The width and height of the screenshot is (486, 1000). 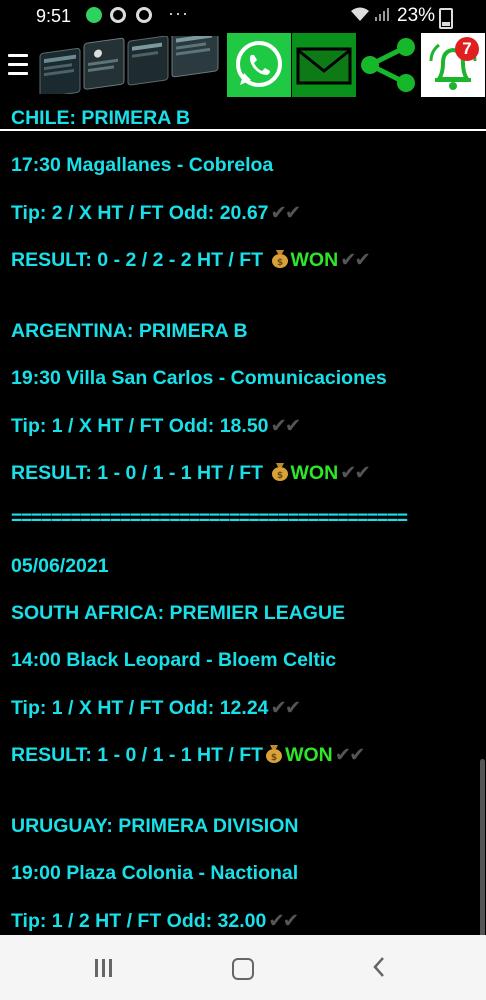 I want to click on notifications-button: 7, so click(x=453, y=65).